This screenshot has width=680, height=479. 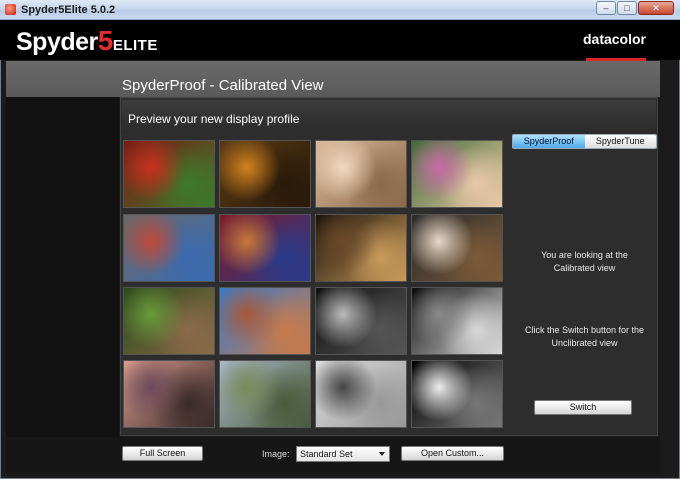 What do you see at coordinates (340, 10) in the screenshot?
I see `title-bar: Spyder5Elite 5.0.2 – □ ✕` at bounding box center [340, 10].